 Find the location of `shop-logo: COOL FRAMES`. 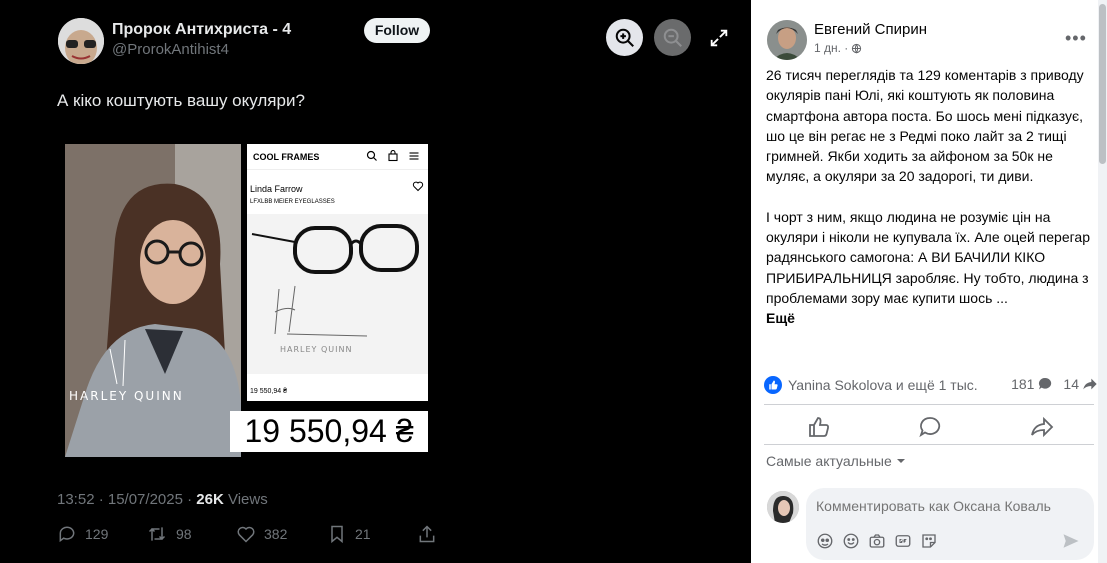

shop-logo: COOL FRAMES is located at coordinates (286, 157).